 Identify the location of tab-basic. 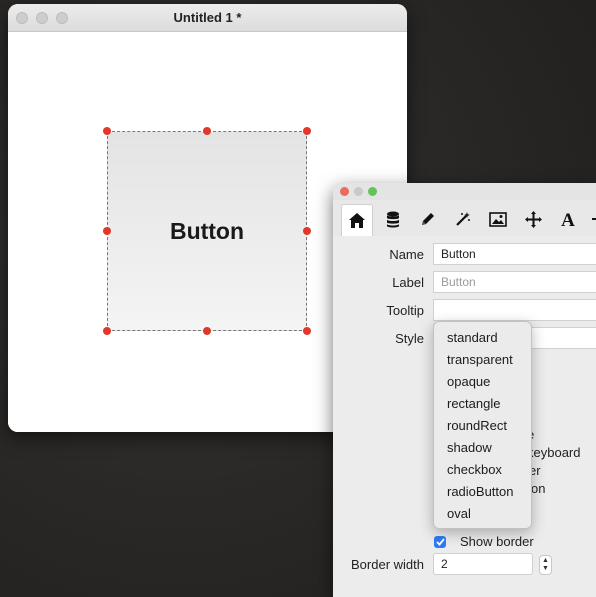
(357, 220).